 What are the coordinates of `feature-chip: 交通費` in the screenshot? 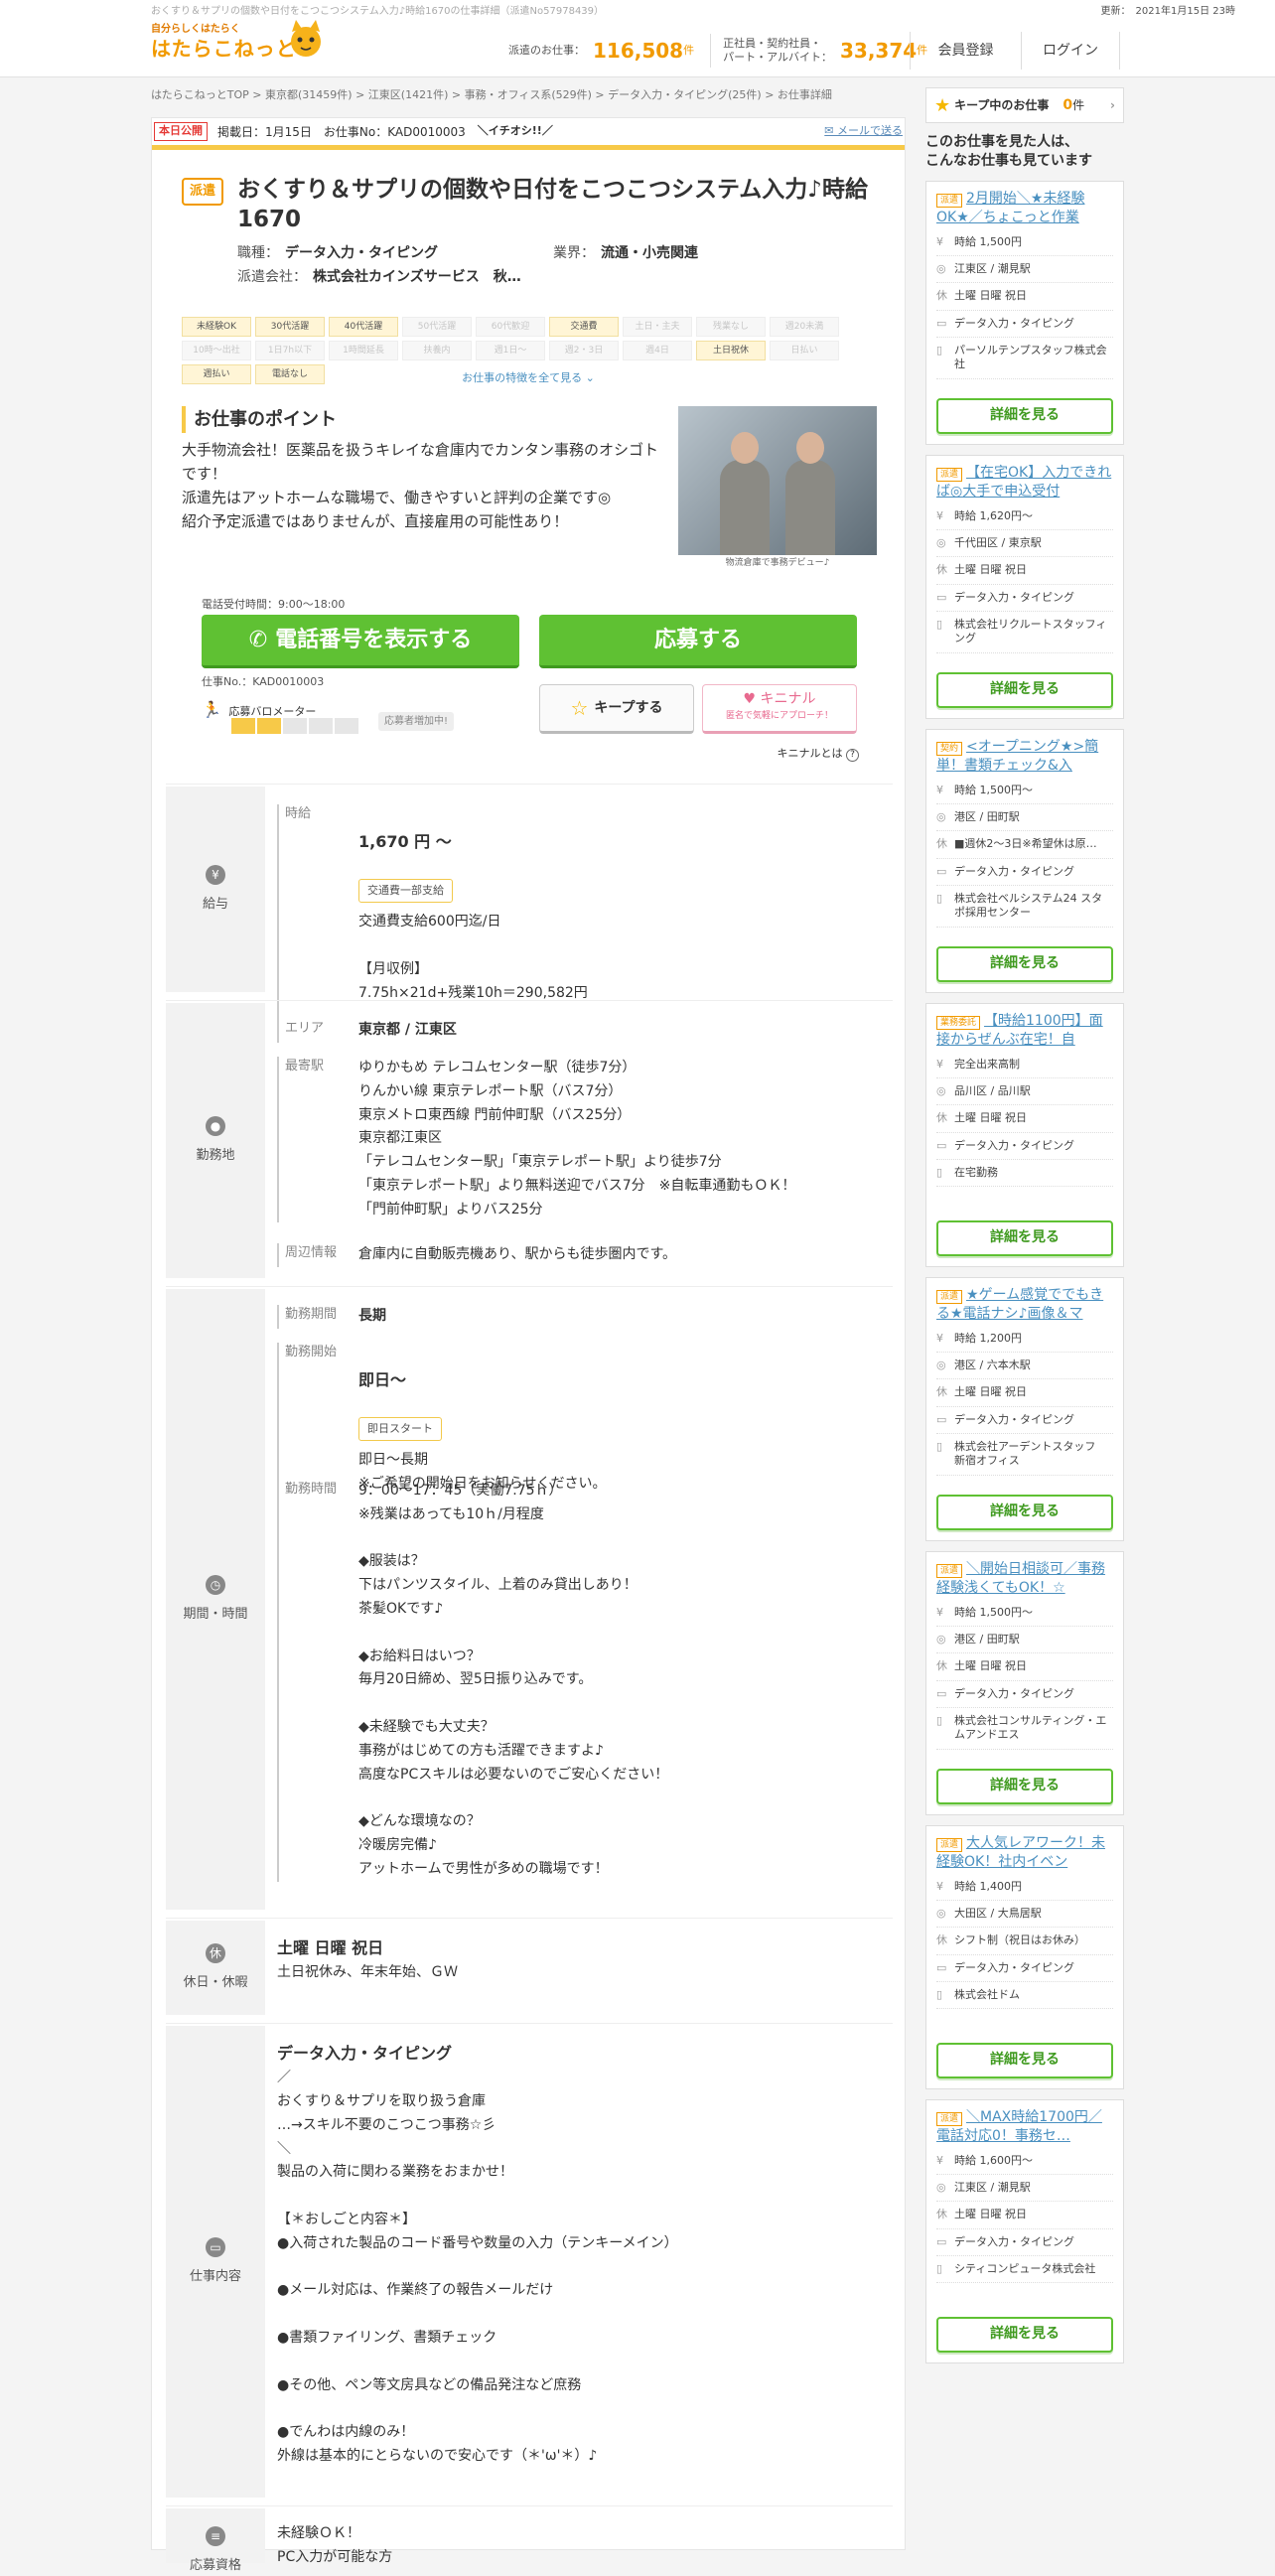 It's located at (584, 327).